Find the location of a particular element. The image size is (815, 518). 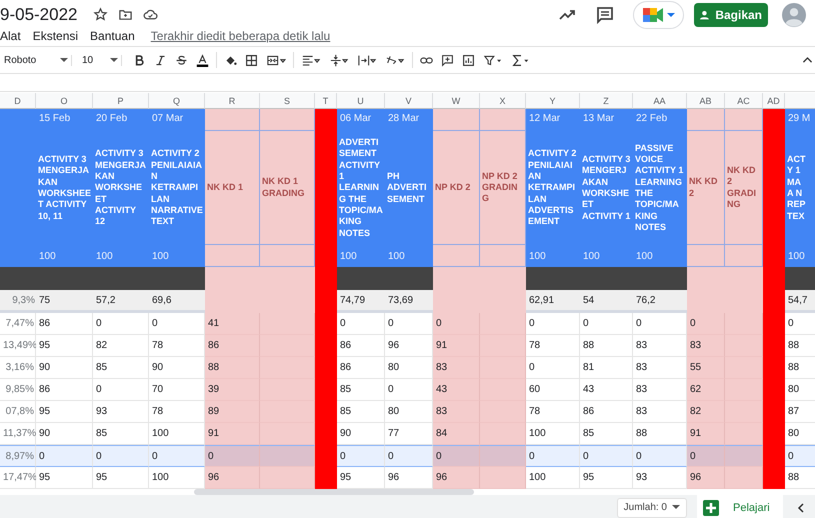

column-header: S is located at coordinates (287, 101).